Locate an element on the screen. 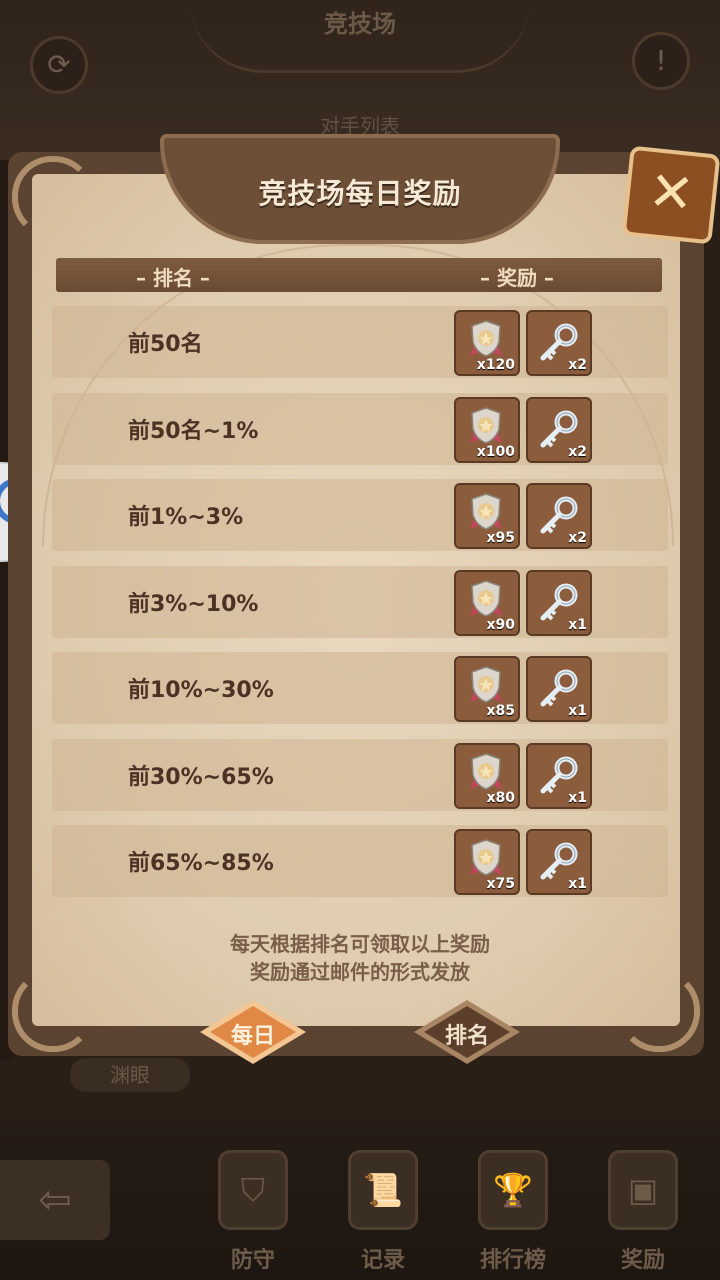 The image size is (720, 1280). medal-count: x90 is located at coordinates (500, 624).